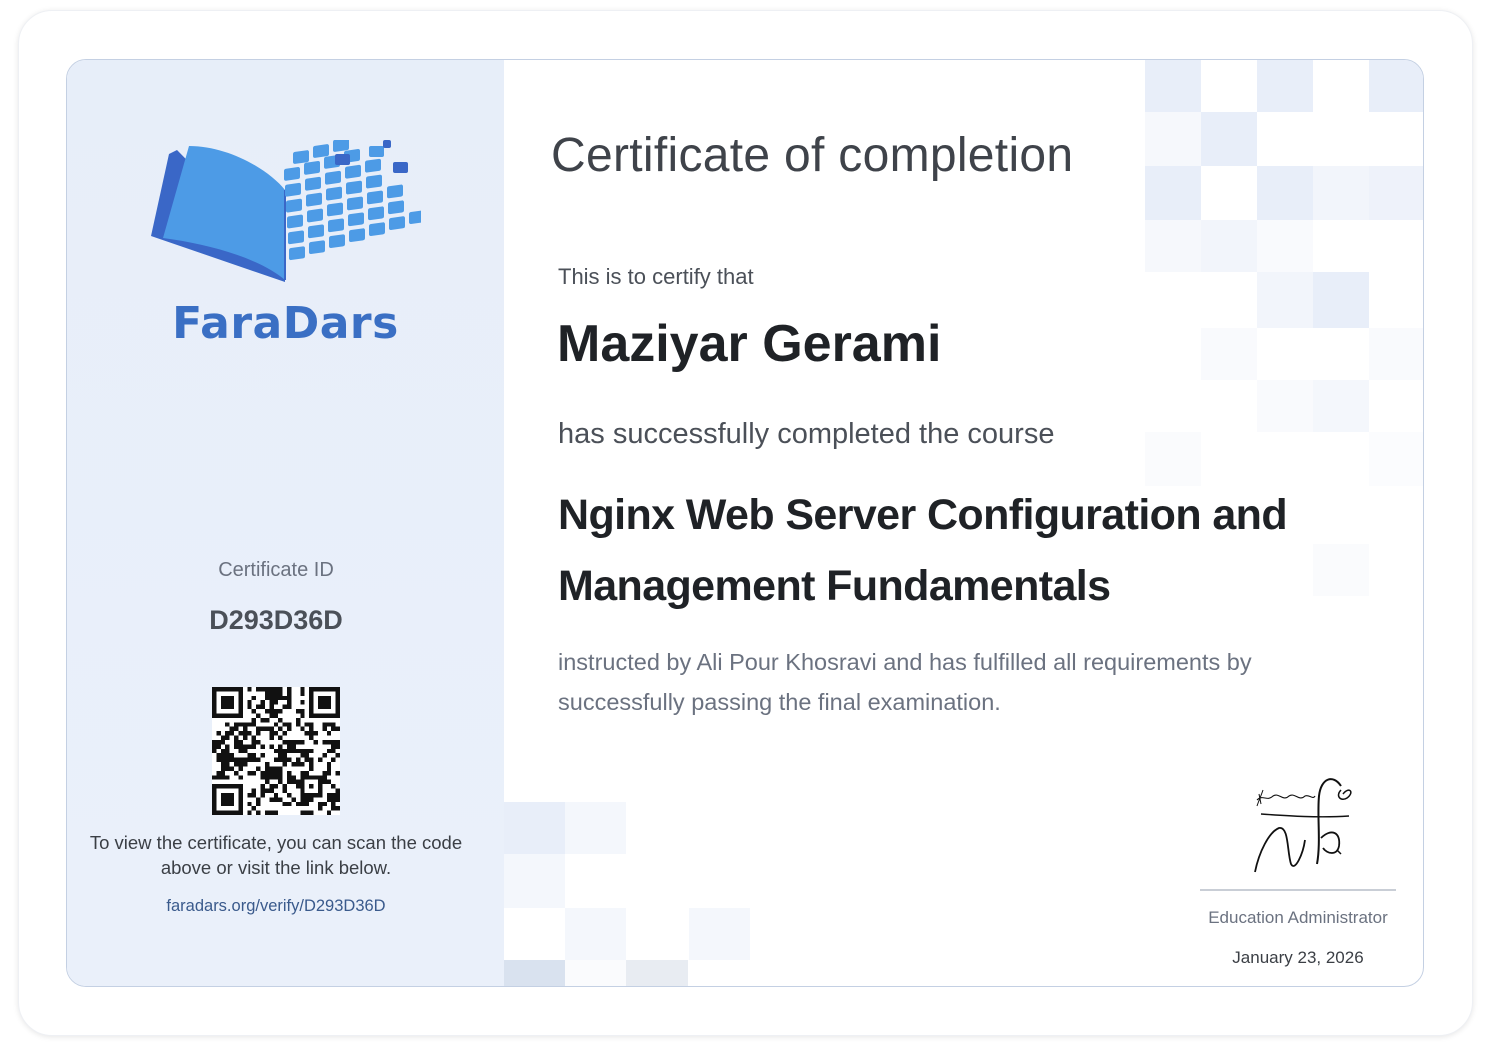  I want to click on brand-name: FaraDars, so click(285, 323).